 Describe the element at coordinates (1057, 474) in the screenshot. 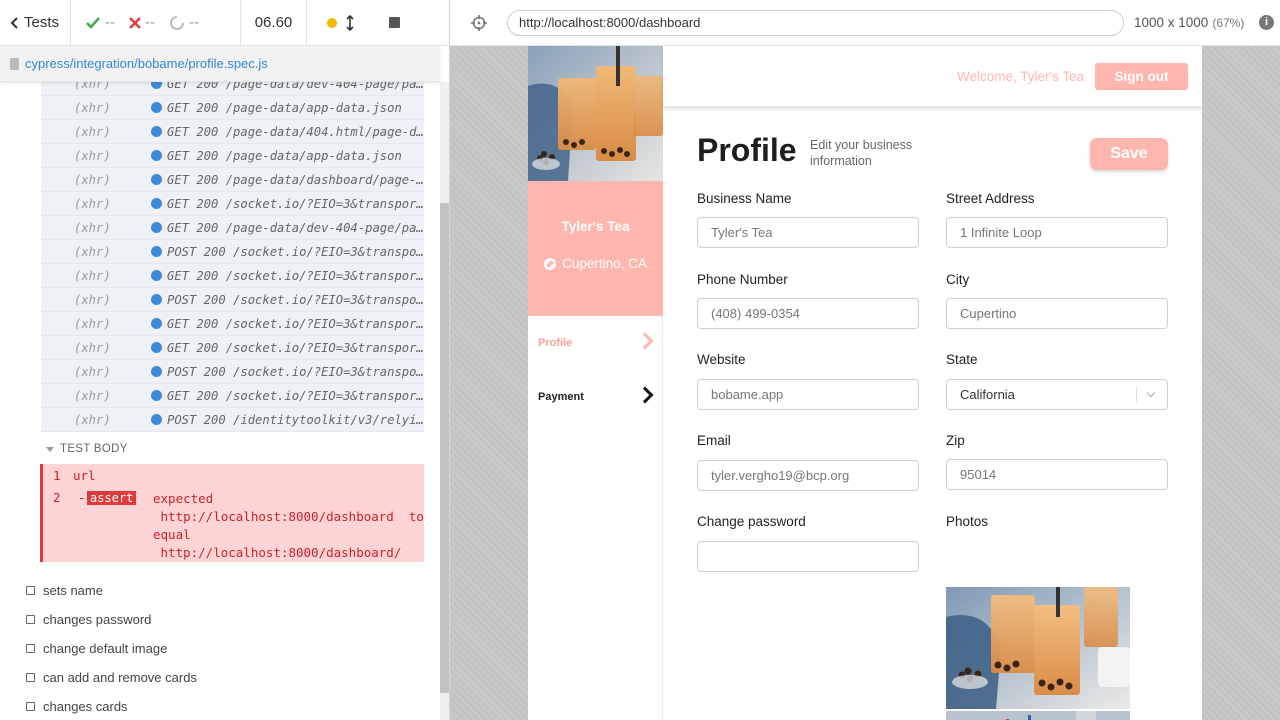

I see `zip-input: 95014` at that location.